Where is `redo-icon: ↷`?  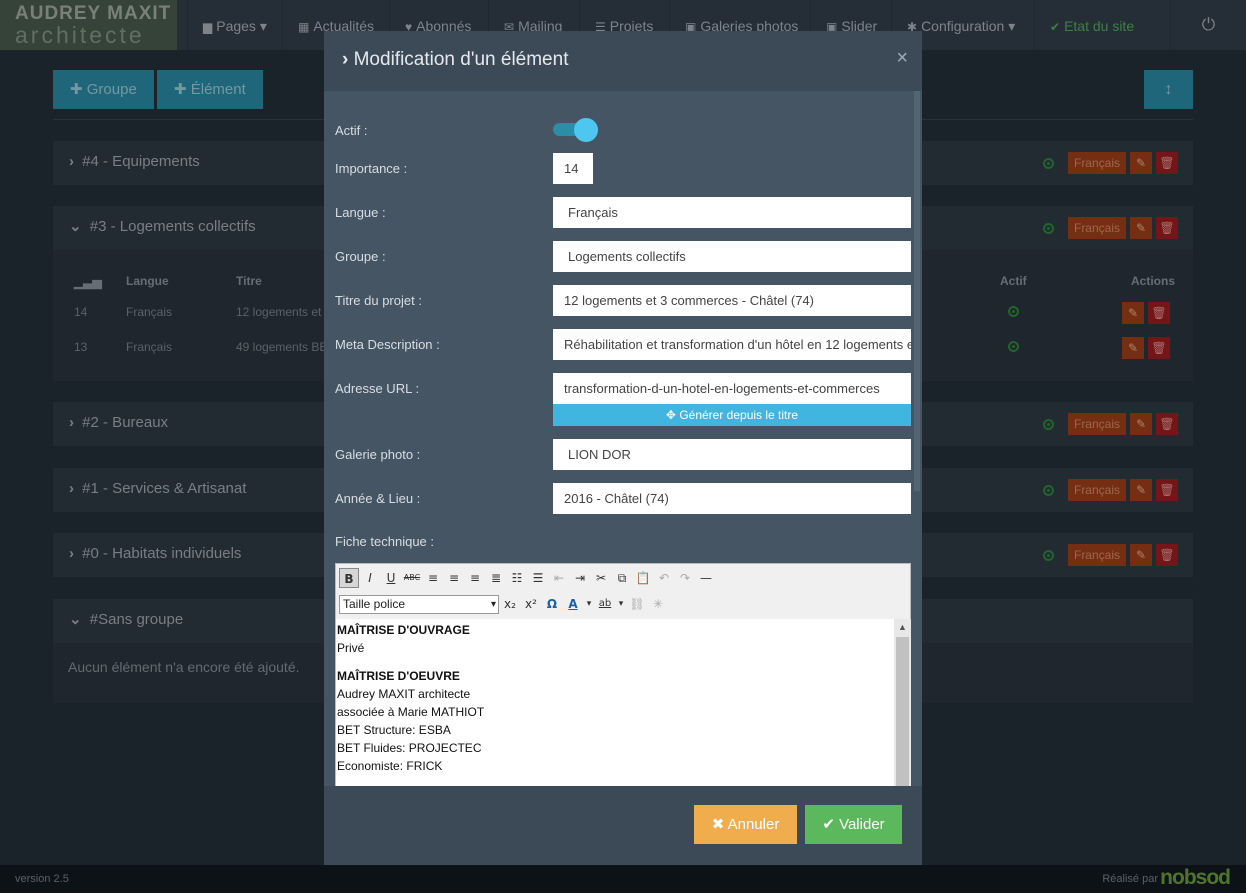
redo-icon: ↷ is located at coordinates (685, 578).